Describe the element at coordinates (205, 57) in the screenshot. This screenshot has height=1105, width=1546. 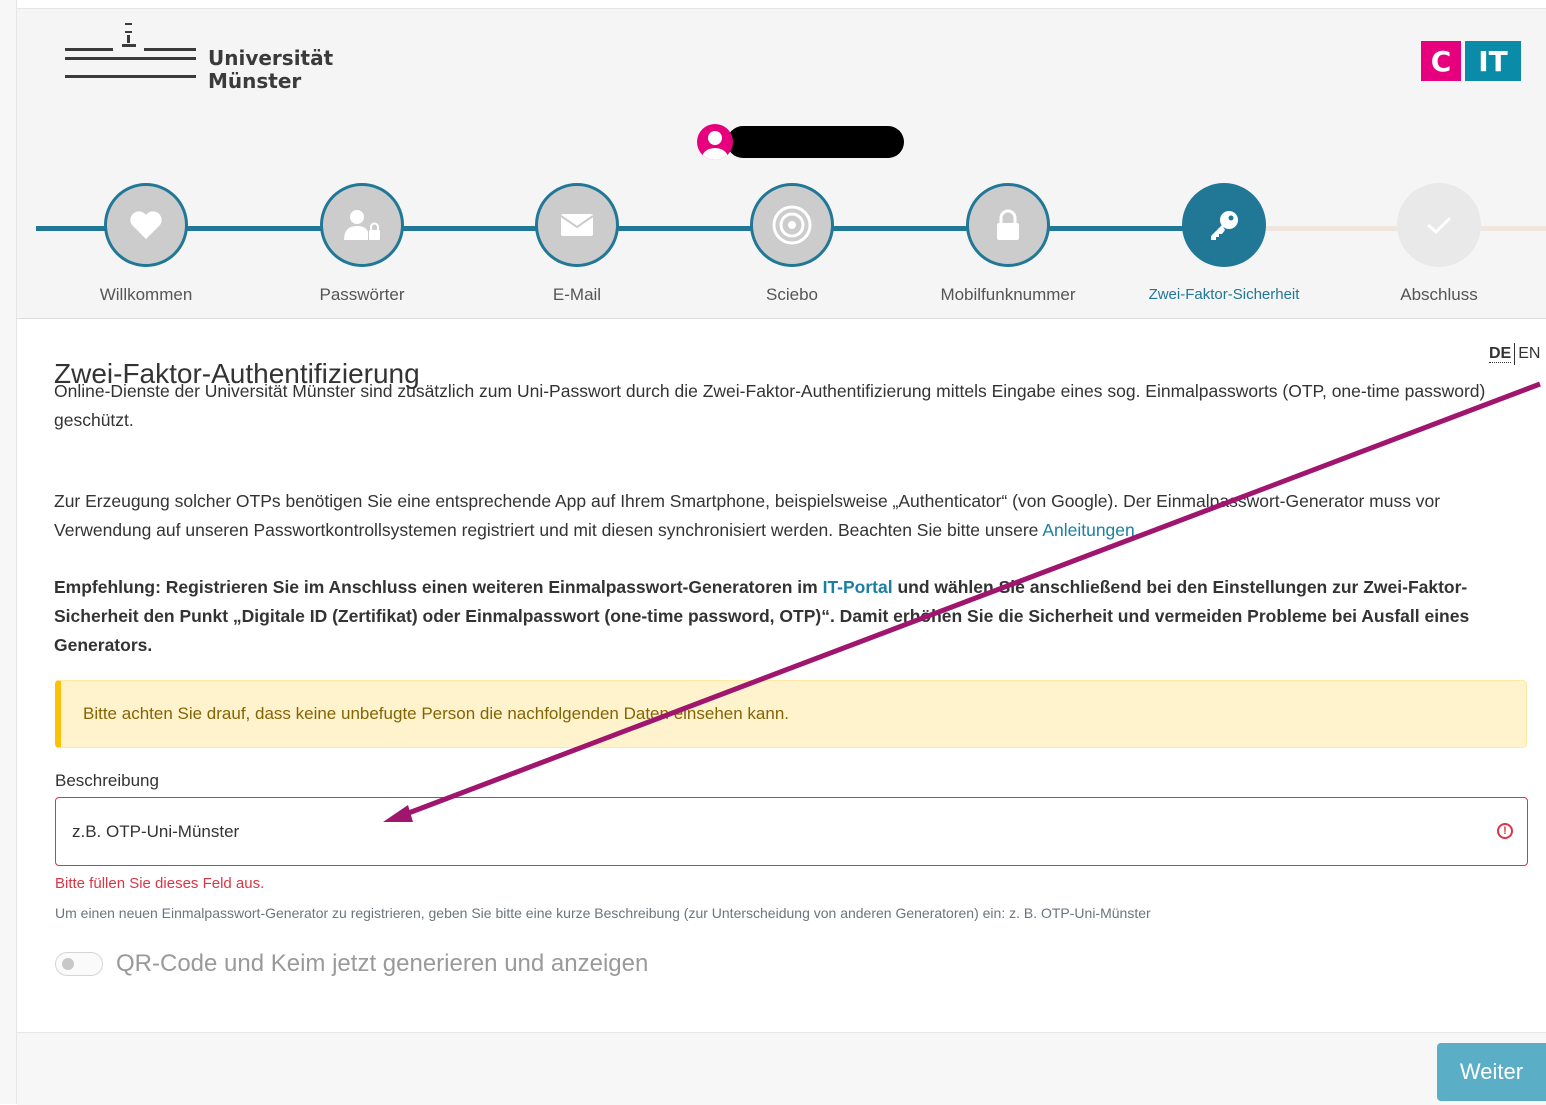
I see `university-logo: Universität Münster` at that location.